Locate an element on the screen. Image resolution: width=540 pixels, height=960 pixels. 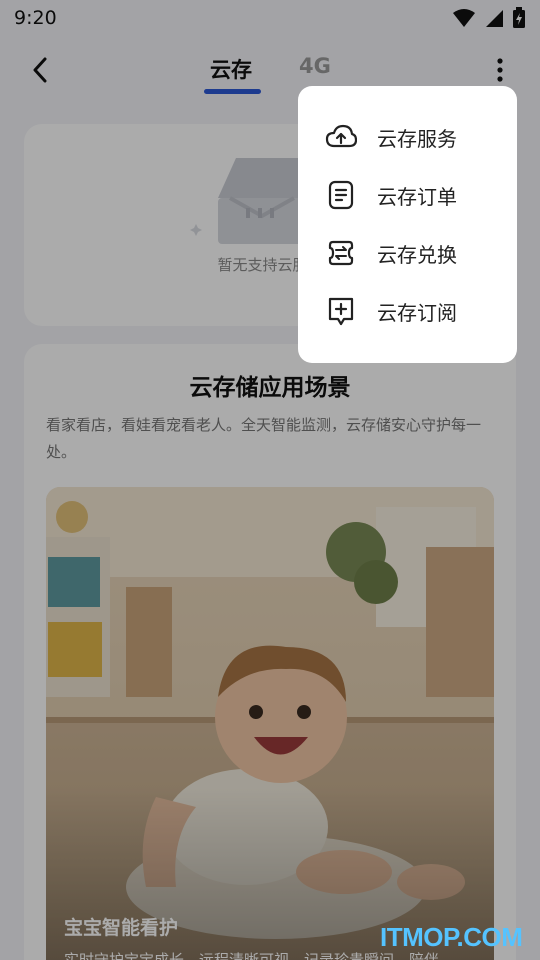
menu-item-label: 云存订阅 is located at coordinates (417, 312).